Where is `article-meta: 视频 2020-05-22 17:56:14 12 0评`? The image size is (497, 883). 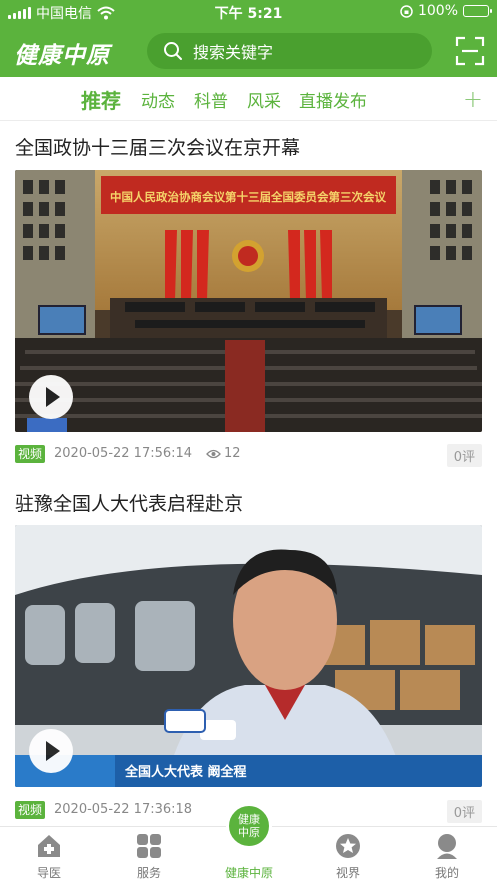
article-meta: 视频 2020-05-22 17:56:14 12 0评 is located at coordinates (248, 455).